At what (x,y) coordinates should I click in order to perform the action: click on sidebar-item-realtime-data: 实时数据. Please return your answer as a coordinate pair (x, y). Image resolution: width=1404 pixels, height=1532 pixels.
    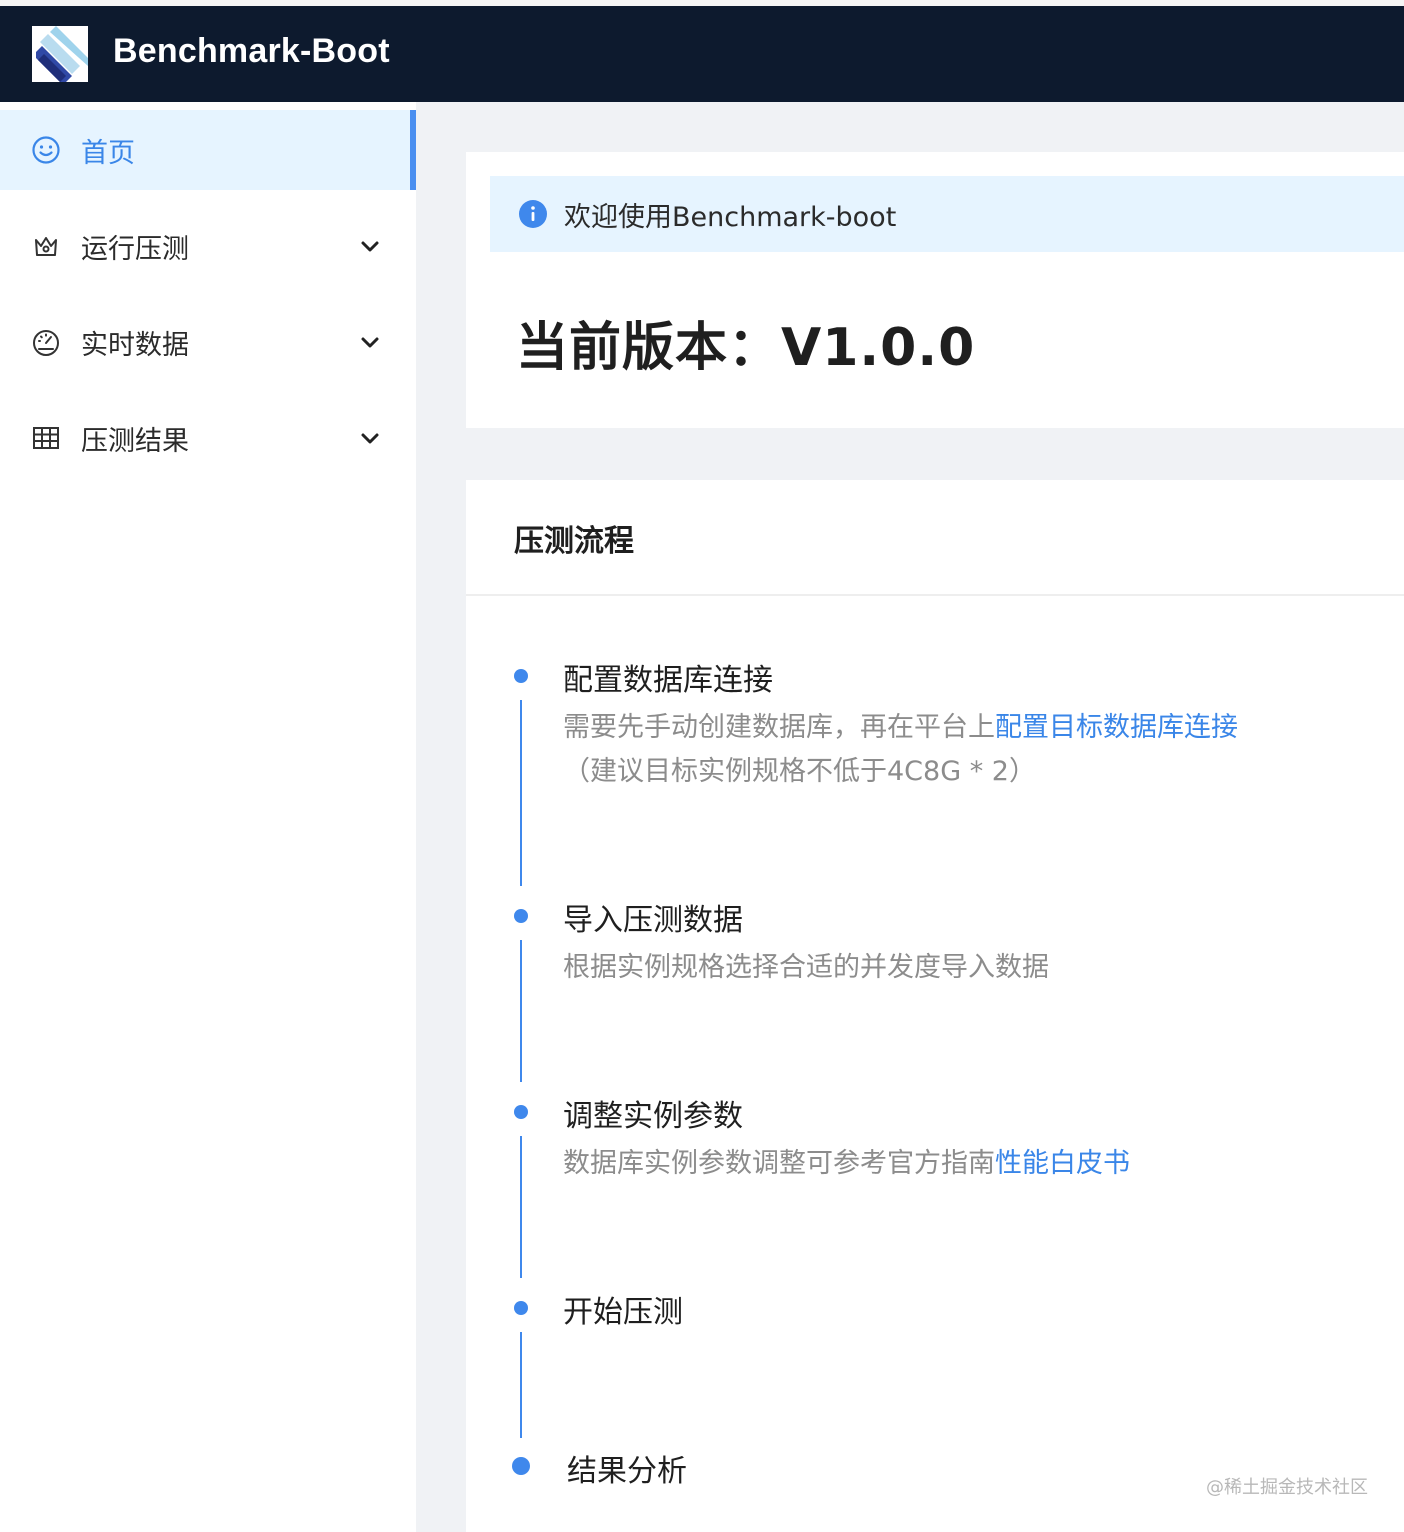
    Looking at the image, I should click on (208, 342).